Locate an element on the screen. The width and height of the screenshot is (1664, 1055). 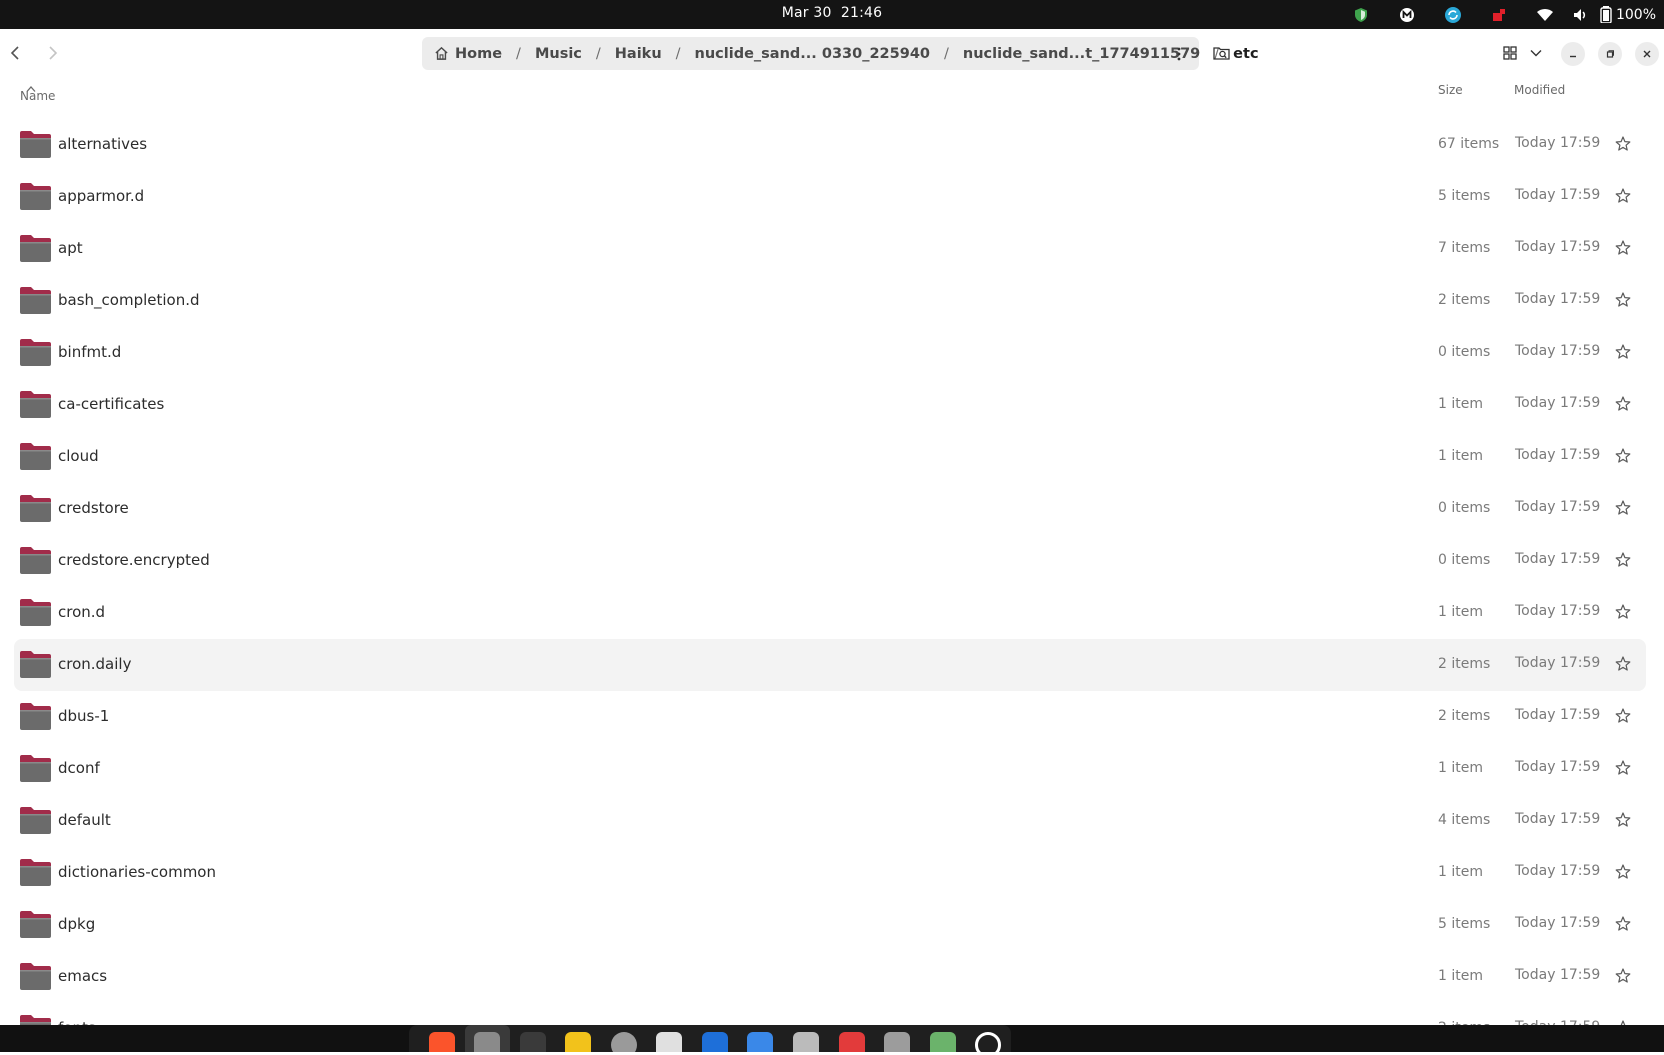
file-name: default is located at coordinates (84, 820).